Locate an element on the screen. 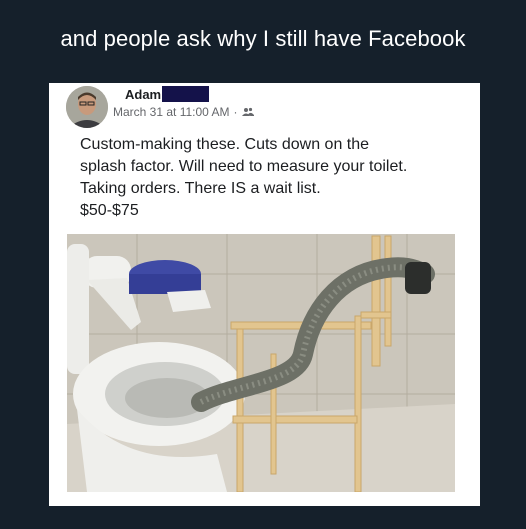 This screenshot has height=529, width=526. redacted-surname-block is located at coordinates (185, 94).